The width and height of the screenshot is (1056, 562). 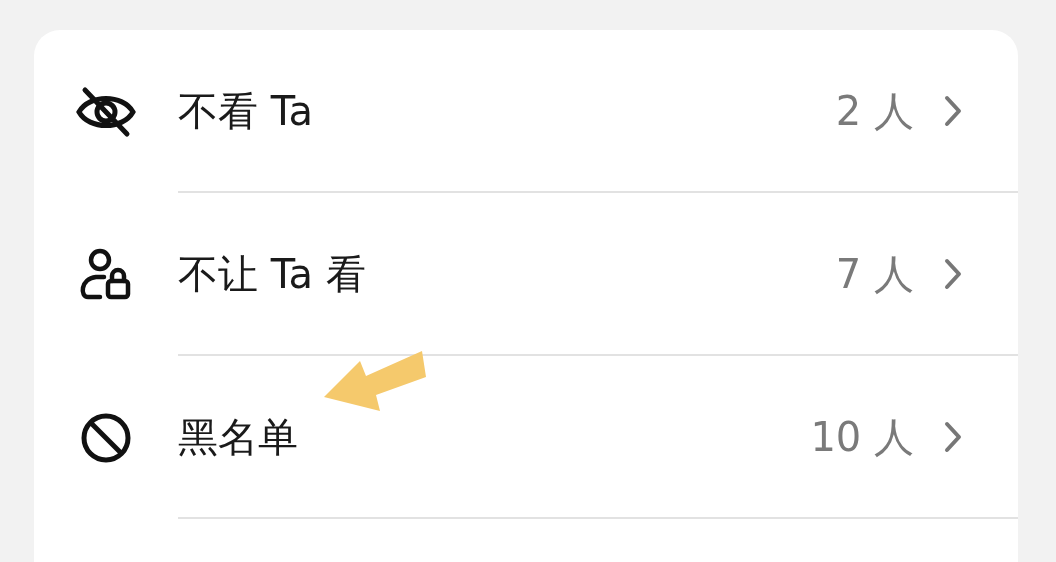 What do you see at coordinates (238, 437) in the screenshot?
I see `row-label: 黑名单` at bounding box center [238, 437].